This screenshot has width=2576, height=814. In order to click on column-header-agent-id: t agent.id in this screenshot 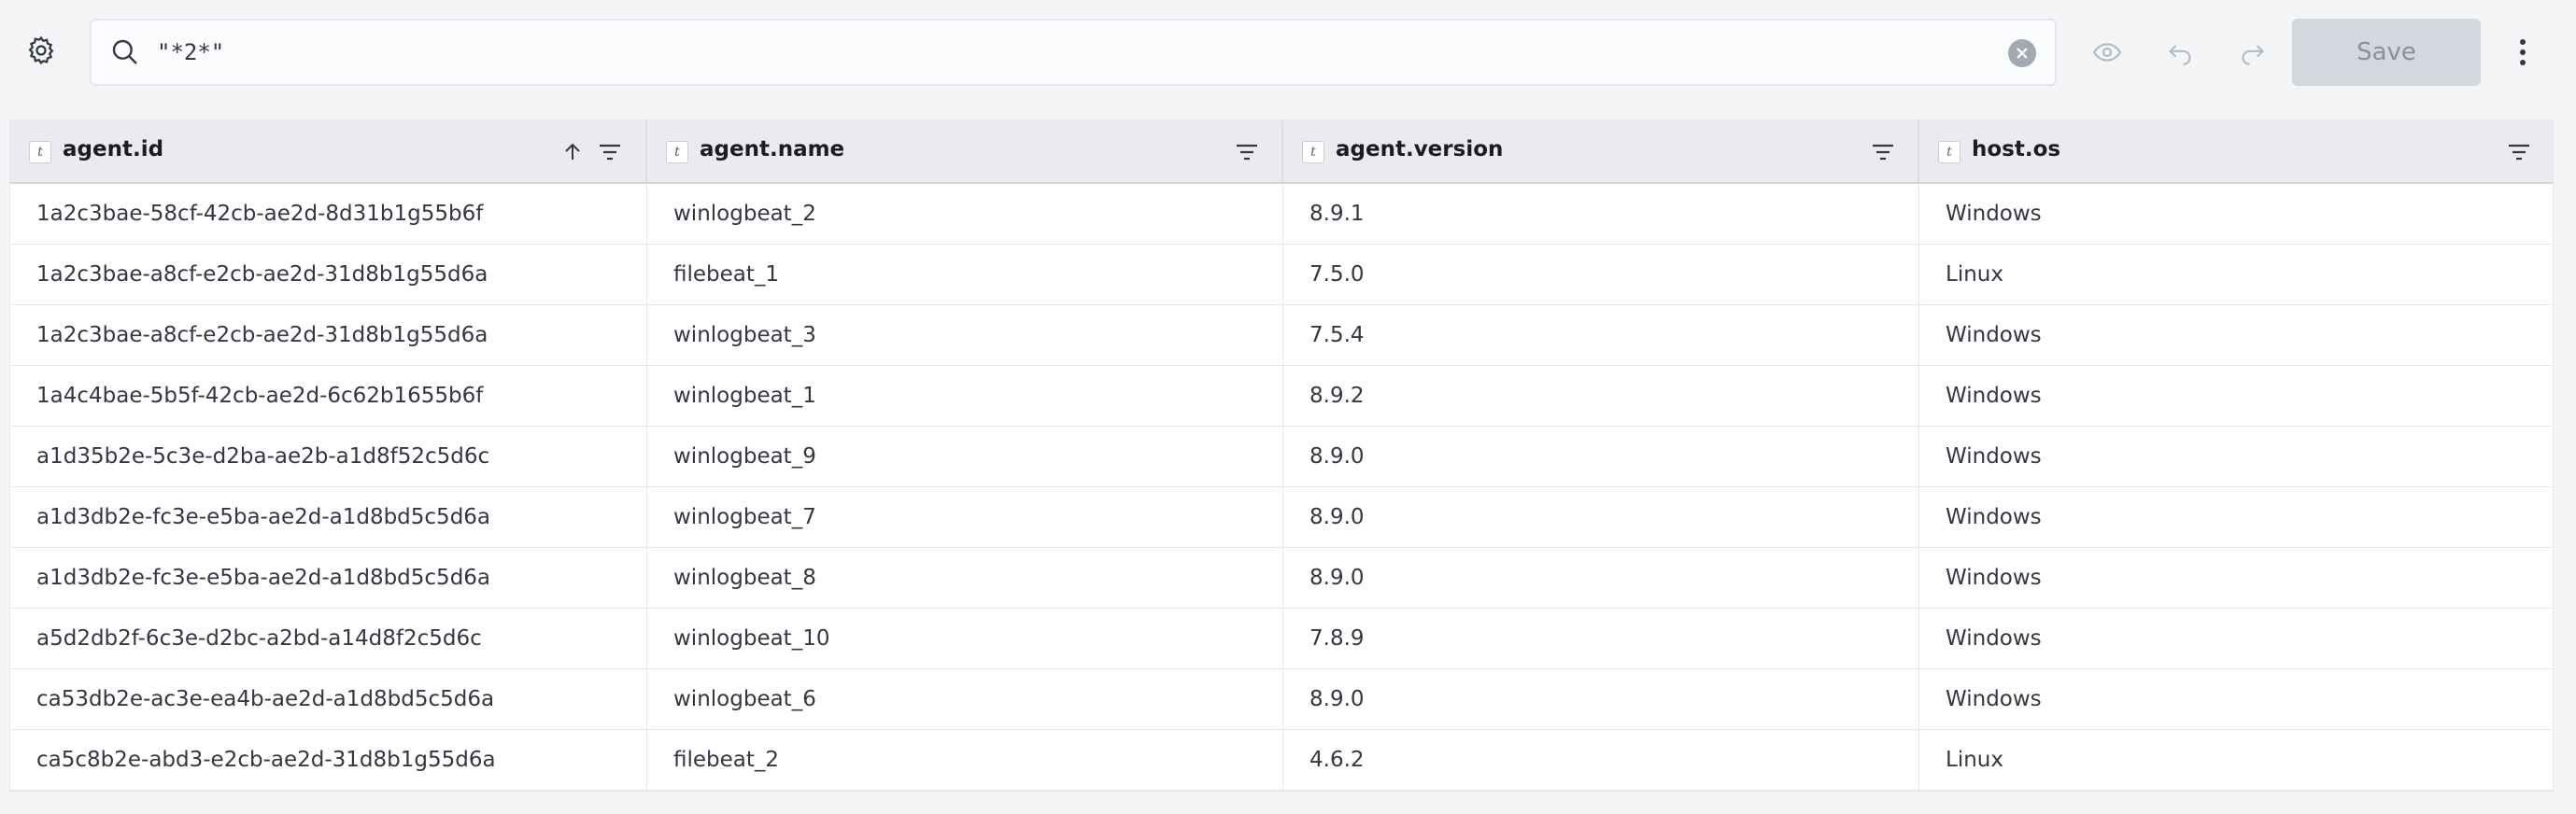, I will do `click(328, 151)`.